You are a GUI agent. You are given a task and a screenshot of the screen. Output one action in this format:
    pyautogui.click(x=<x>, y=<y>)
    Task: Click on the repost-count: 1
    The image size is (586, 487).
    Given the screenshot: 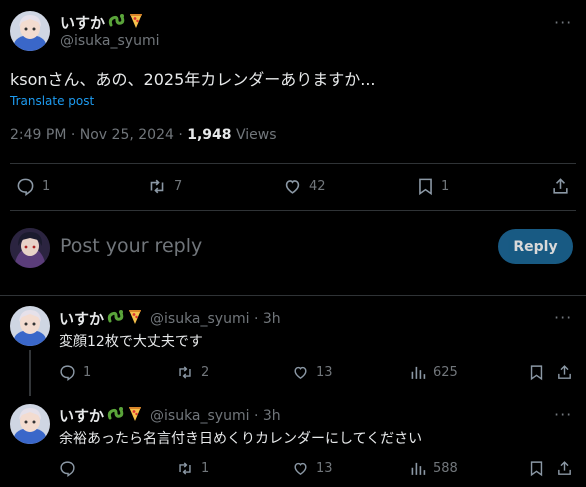 What is the action you would take?
    pyautogui.click(x=205, y=468)
    